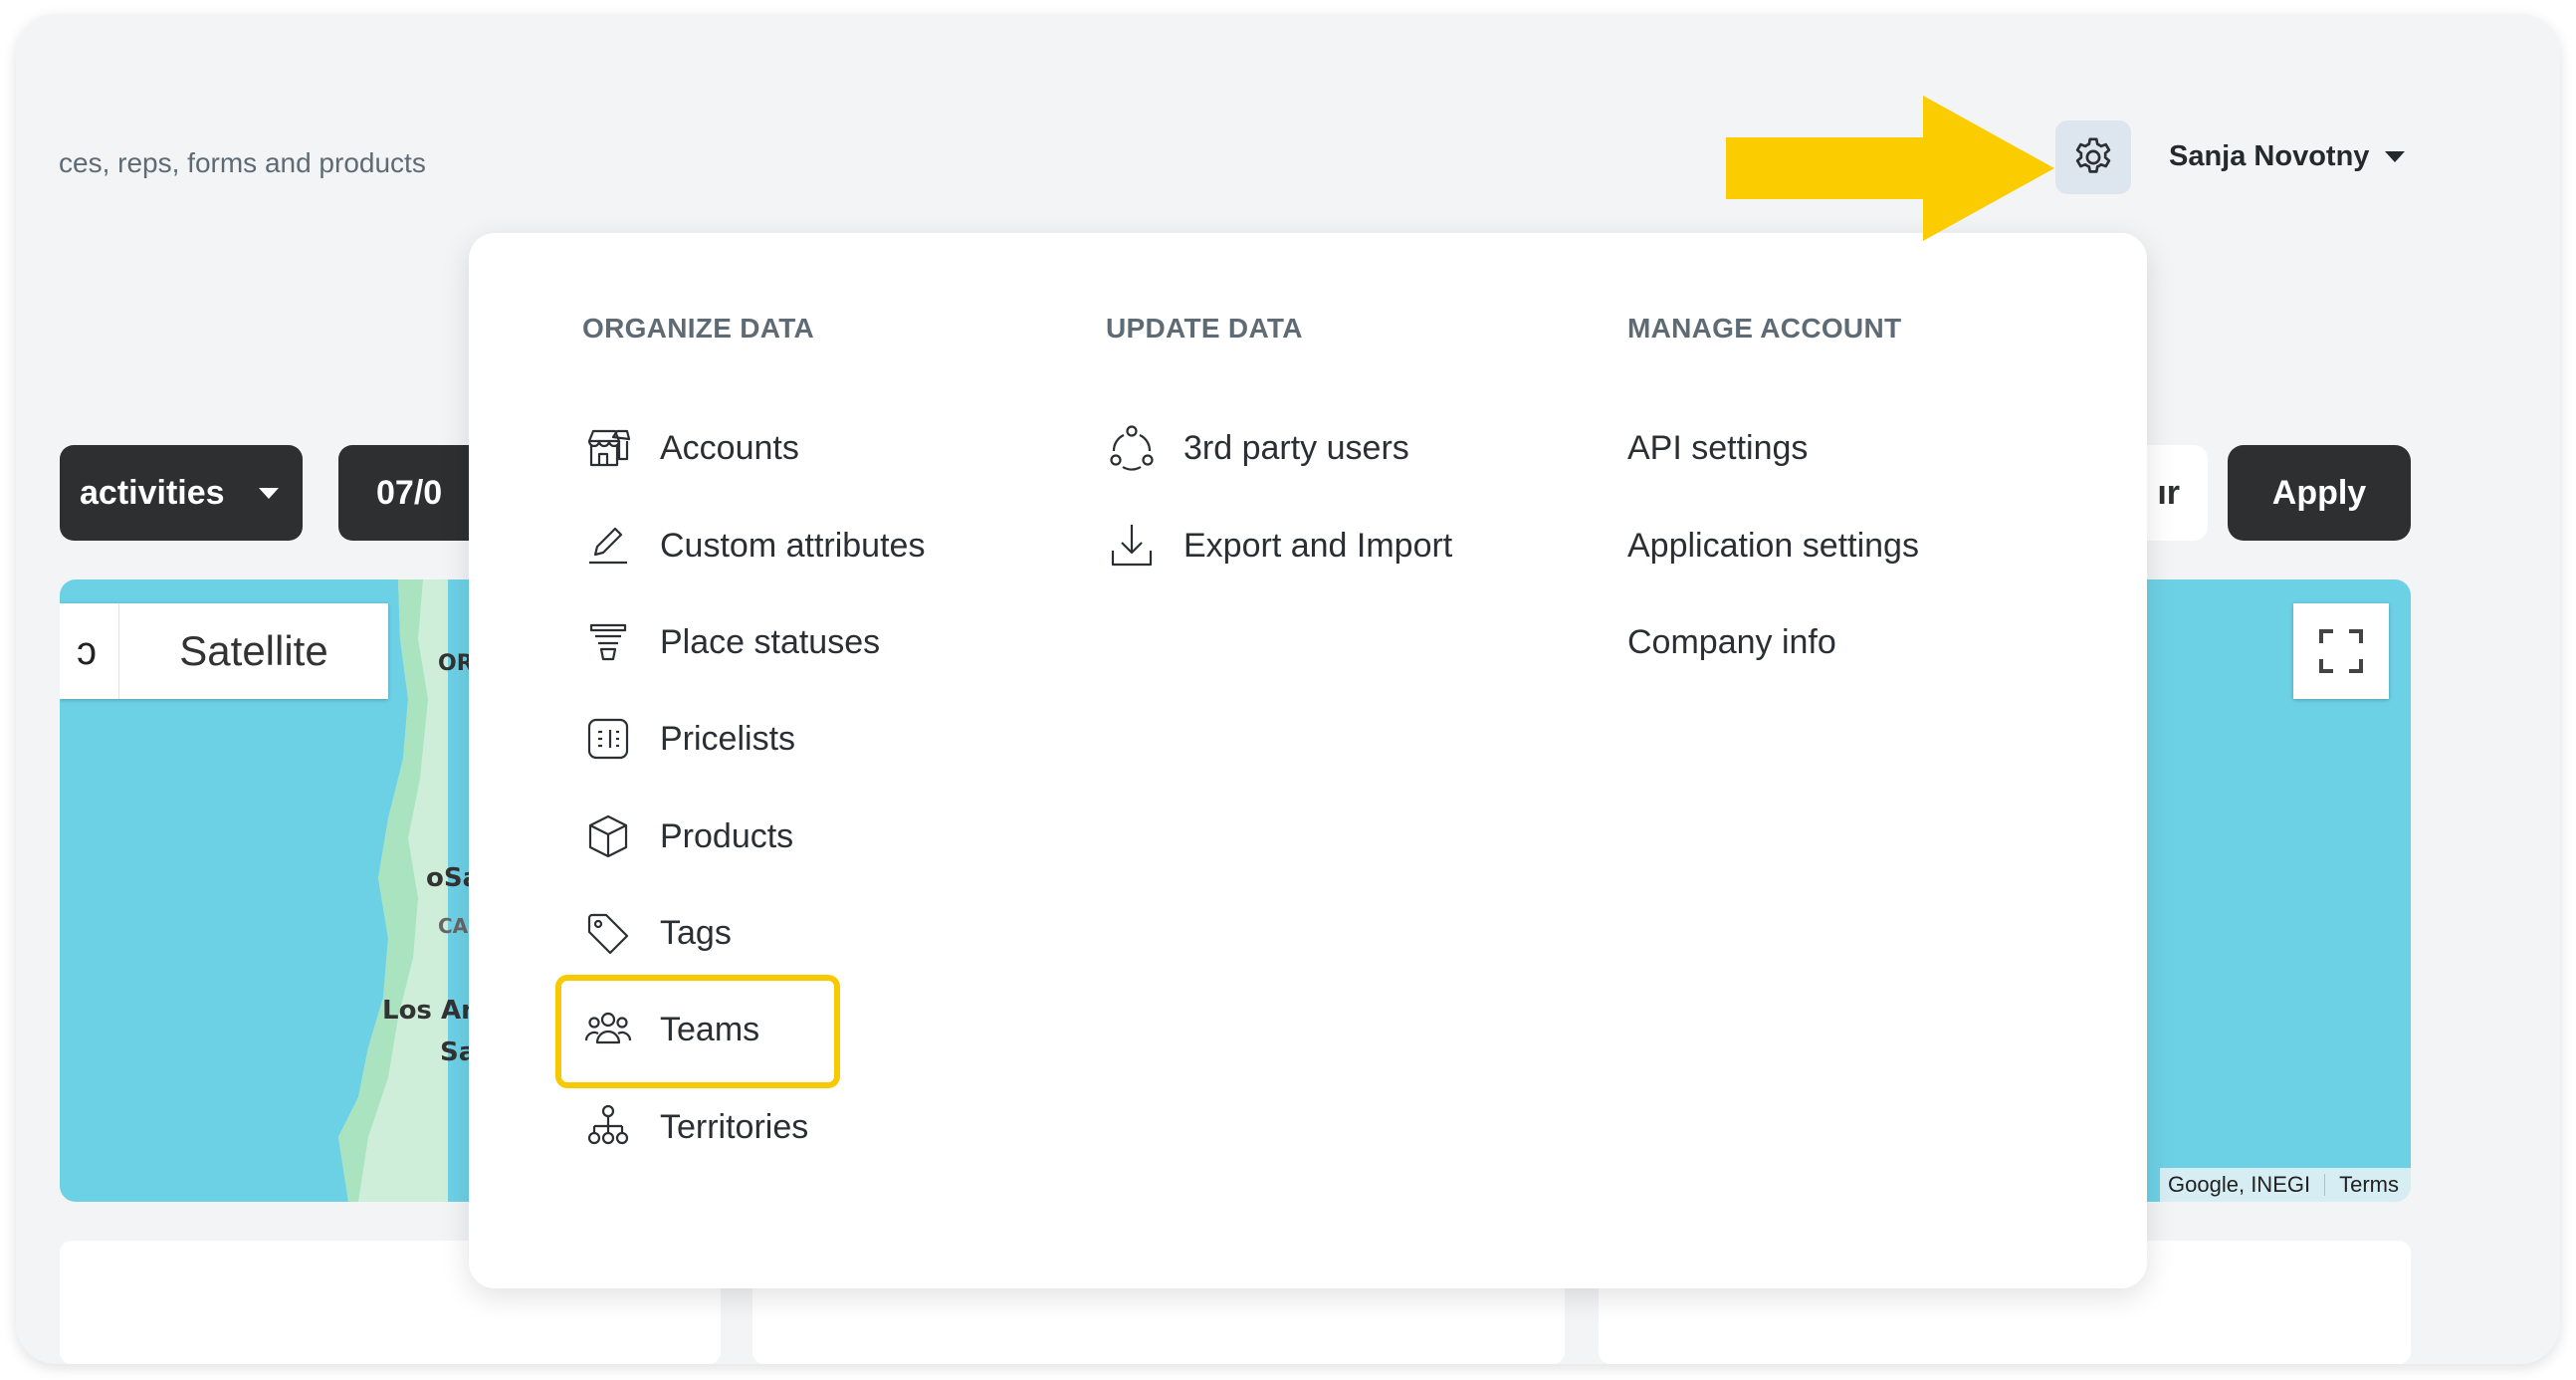 The image size is (2576, 1380). Describe the element at coordinates (734, 1126) in the screenshot. I see `menu-item-label: Territories` at that location.